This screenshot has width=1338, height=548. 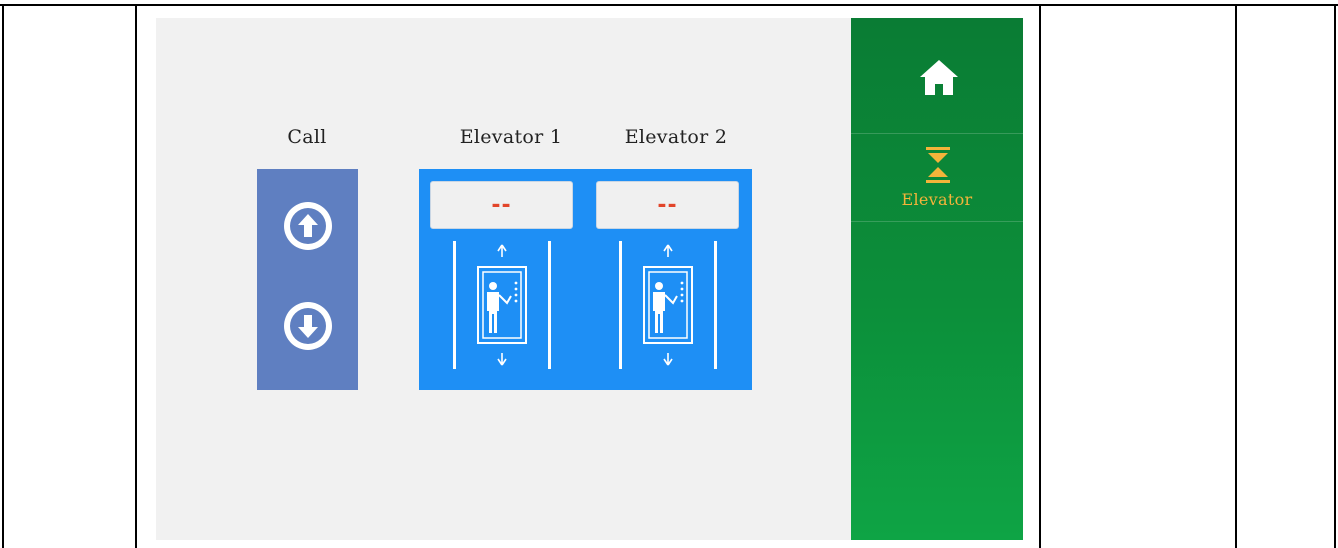 I want to click on sidebar-item-elevator-label: Elevator, so click(x=937, y=199).